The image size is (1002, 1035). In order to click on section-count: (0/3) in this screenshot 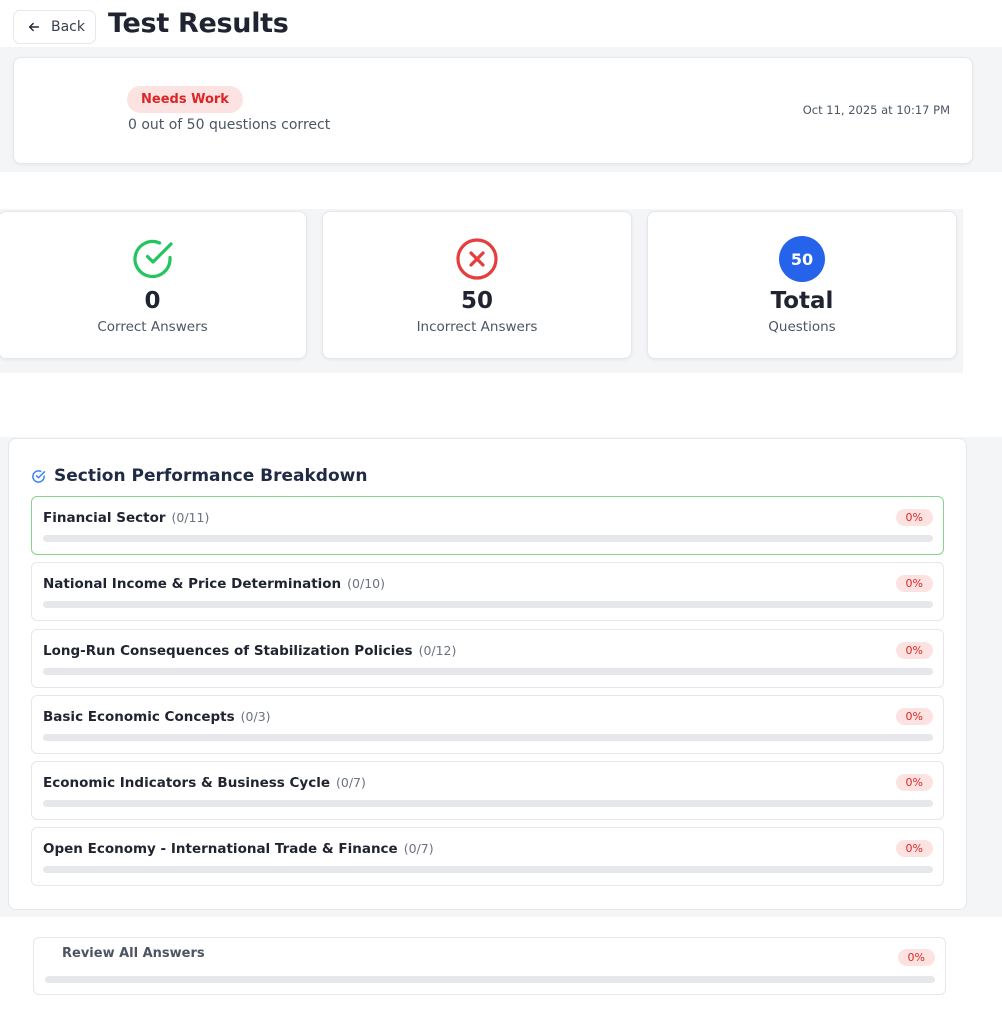, I will do `click(255, 716)`.